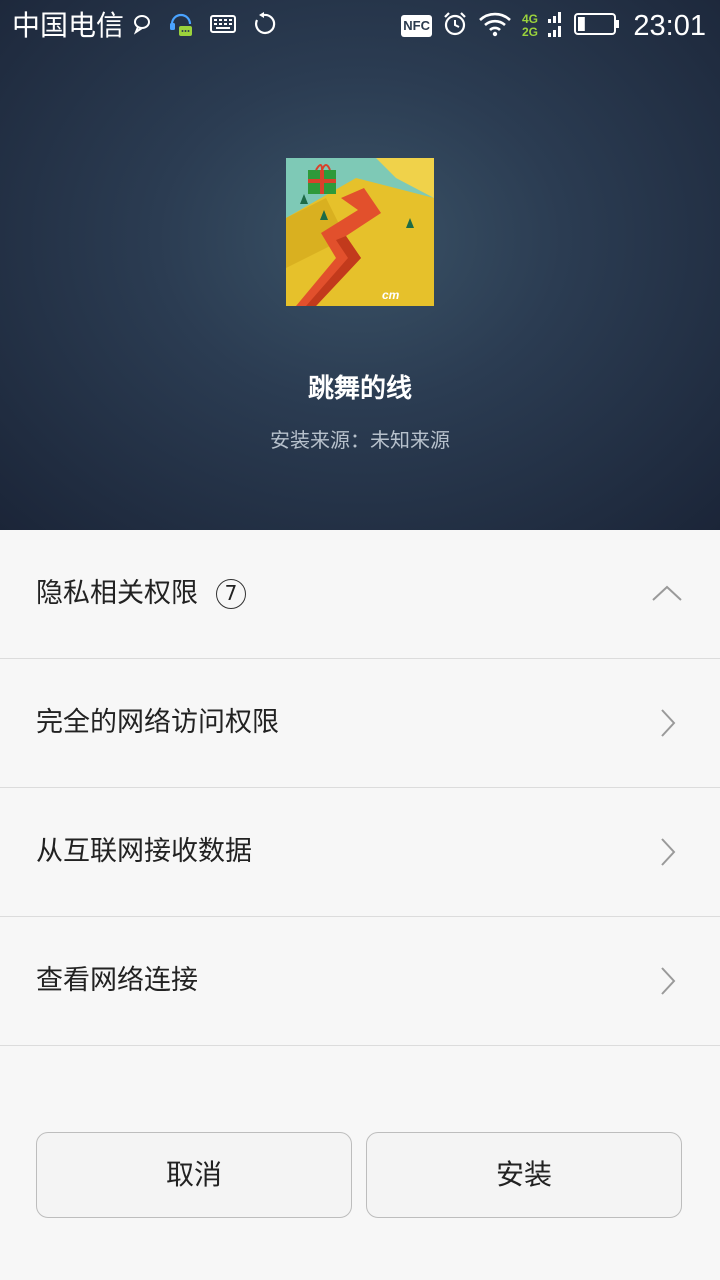 This screenshot has width=720, height=1280. What do you see at coordinates (455, 26) in the screenshot?
I see `alarm-icon` at bounding box center [455, 26].